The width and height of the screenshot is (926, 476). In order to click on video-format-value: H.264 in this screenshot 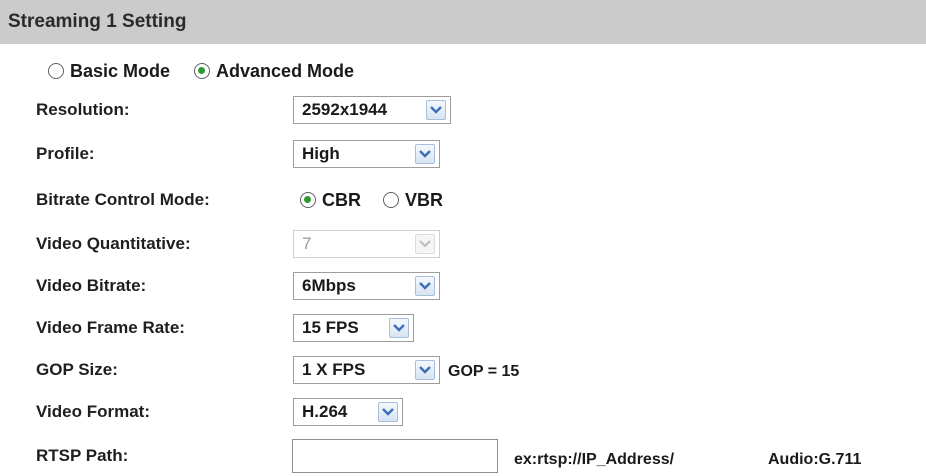, I will do `click(325, 411)`.